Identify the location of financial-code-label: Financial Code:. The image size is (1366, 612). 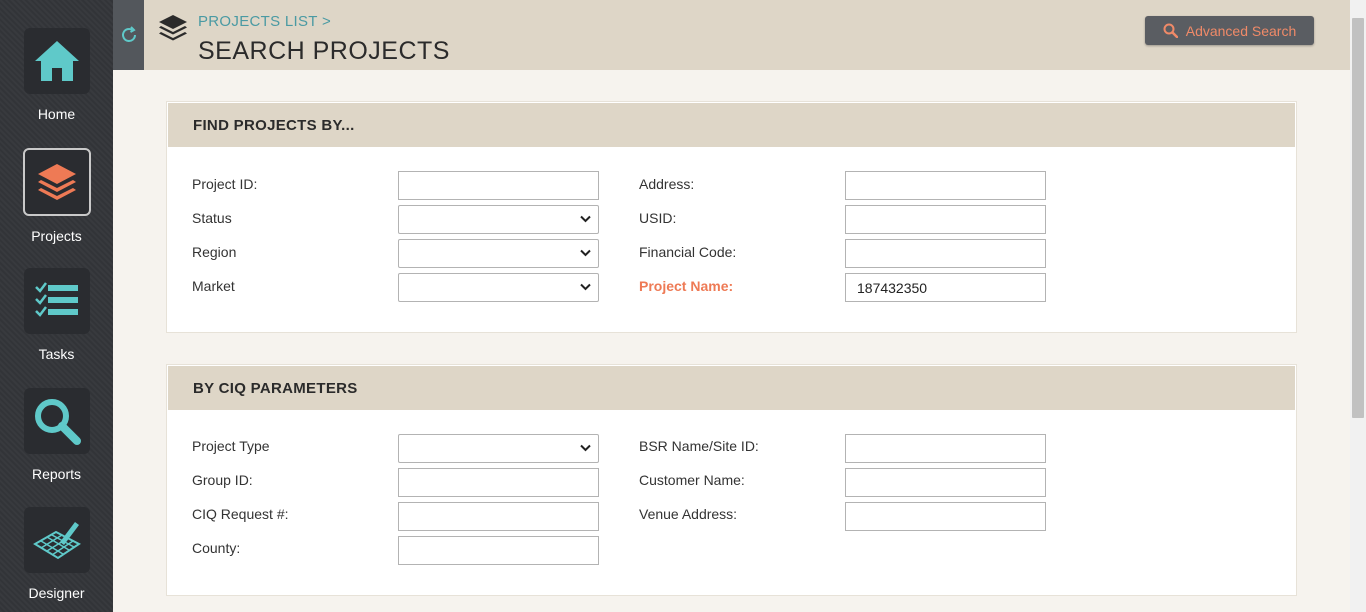
(688, 252).